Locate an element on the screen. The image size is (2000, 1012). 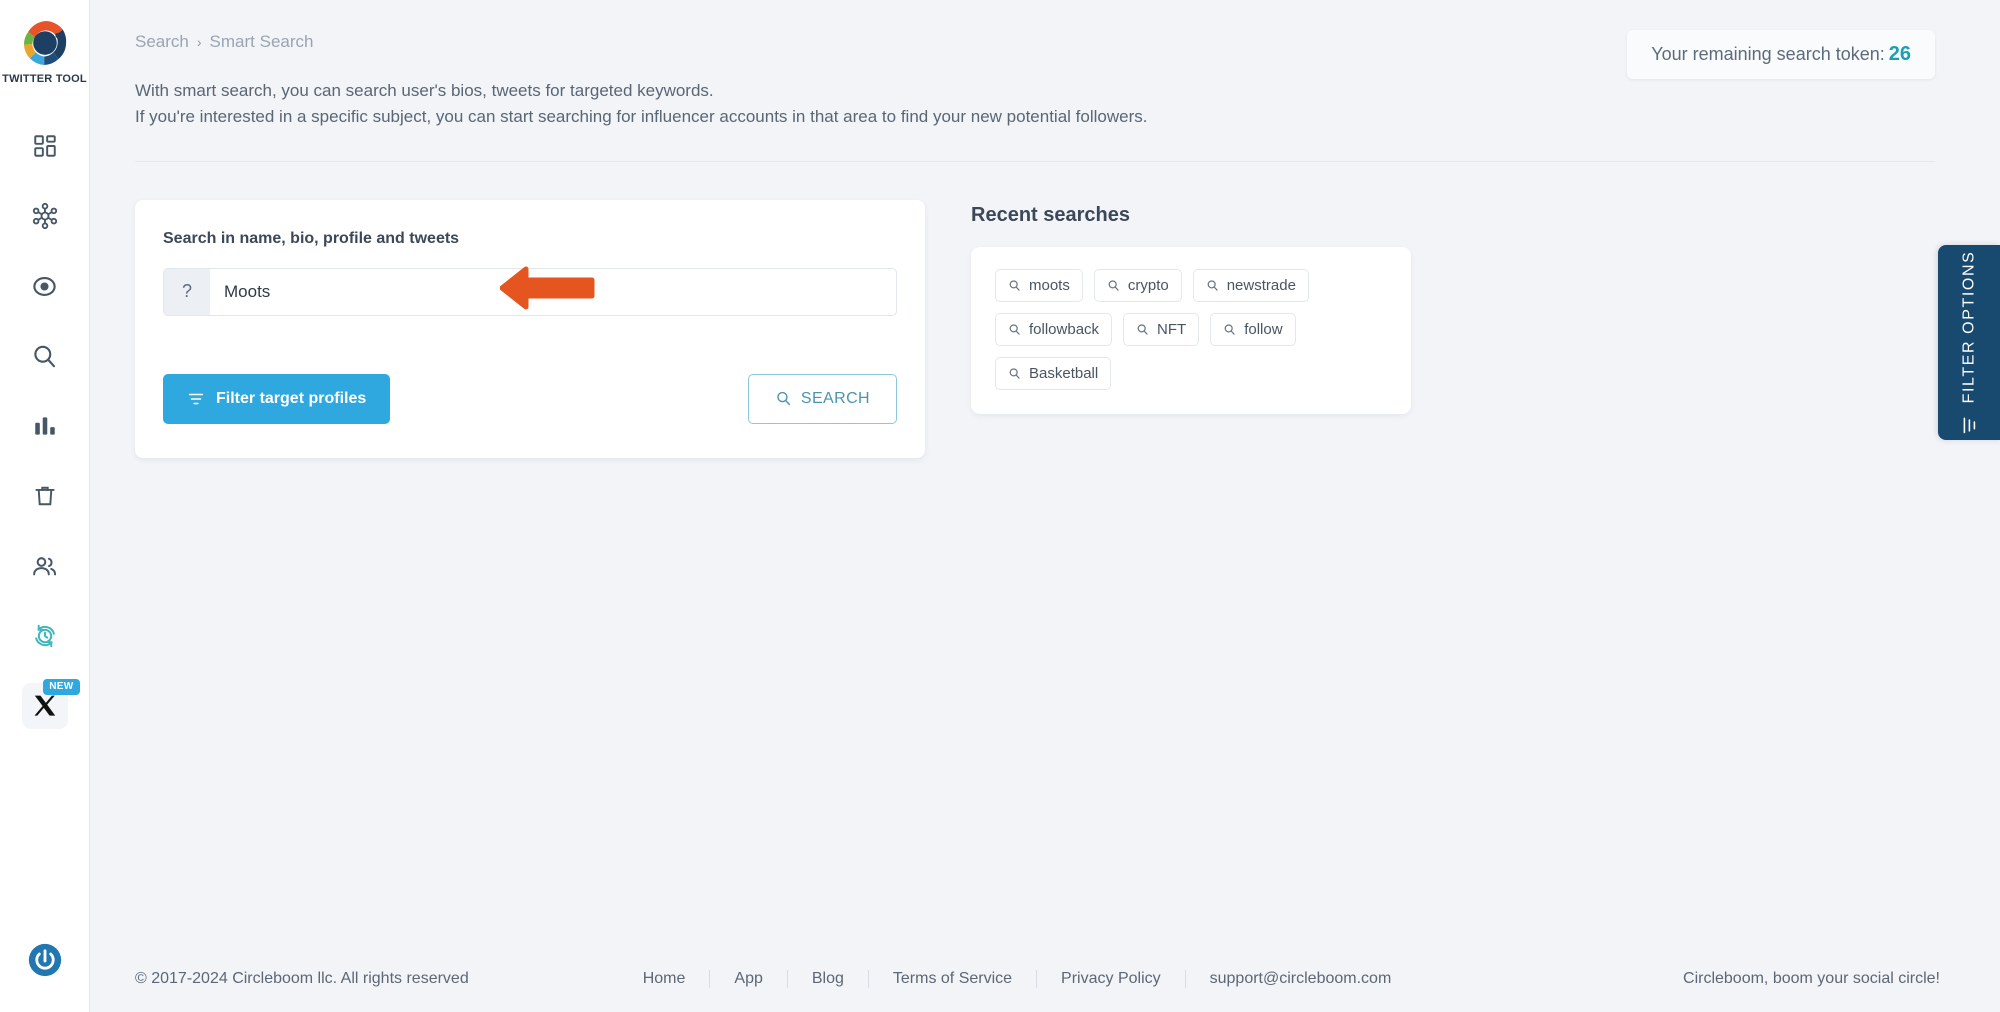
recent-search-tag: crypto is located at coordinates (1137, 285).